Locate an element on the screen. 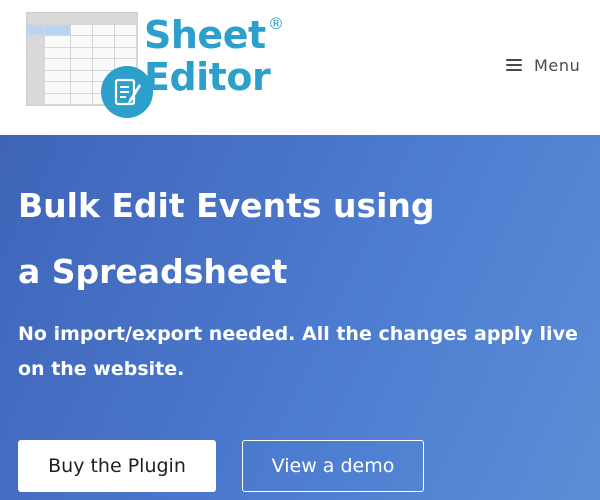  logo-wordmark: Sheet Editor is located at coordinates (207, 56).